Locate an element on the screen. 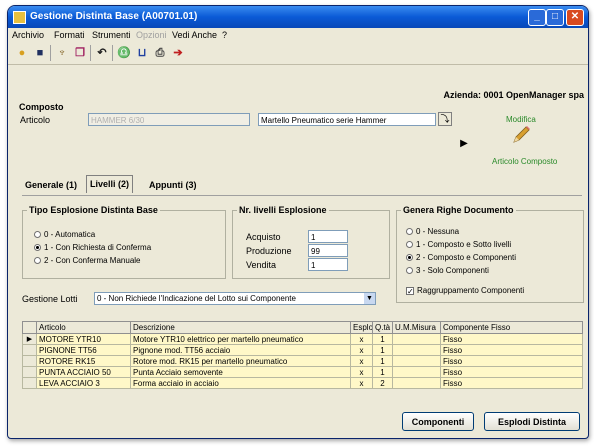 This screenshot has height=446, width=594. tipo-esplosione-group: Tipo Esplosione Distinta Base is located at coordinates (124, 242).